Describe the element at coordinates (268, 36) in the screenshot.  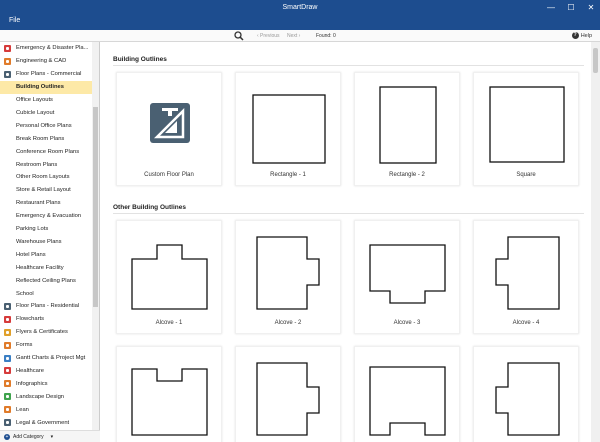
I see `previous-button: ‹ Previous` at that location.